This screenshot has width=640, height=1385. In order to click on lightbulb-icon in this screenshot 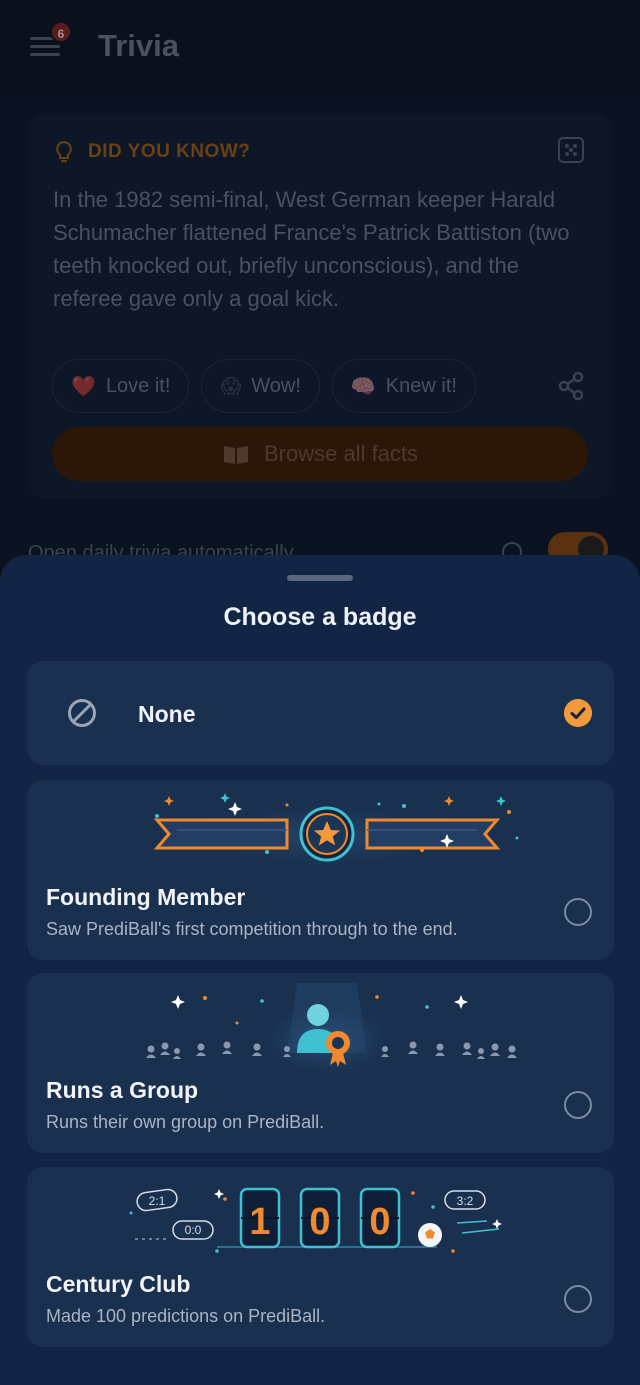, I will do `click(64, 151)`.